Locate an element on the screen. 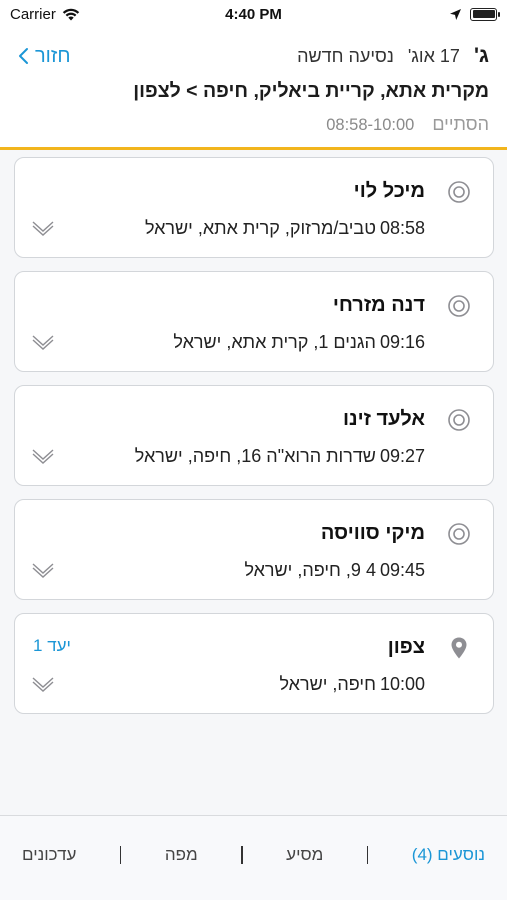 The height and width of the screenshot is (900, 507). route-subtitle: הסתיים 08:58-10:00 is located at coordinates (407, 124).